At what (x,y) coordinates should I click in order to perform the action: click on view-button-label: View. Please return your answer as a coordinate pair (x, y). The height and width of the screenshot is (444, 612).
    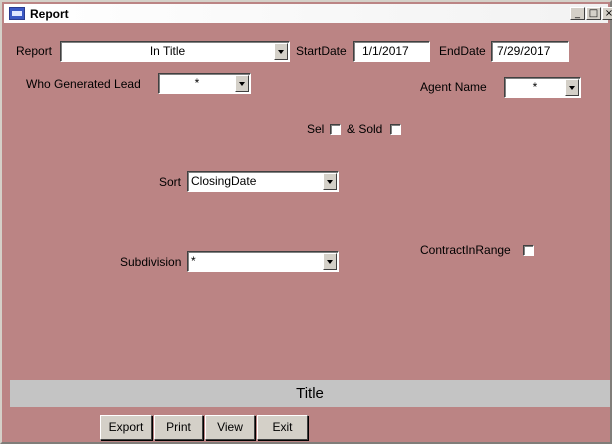
    Looking at the image, I should click on (230, 427).